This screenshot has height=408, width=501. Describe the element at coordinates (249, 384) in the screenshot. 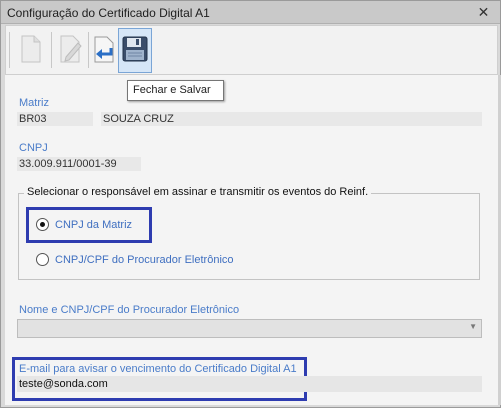

I see `email-field: teste@sonda.com` at that location.